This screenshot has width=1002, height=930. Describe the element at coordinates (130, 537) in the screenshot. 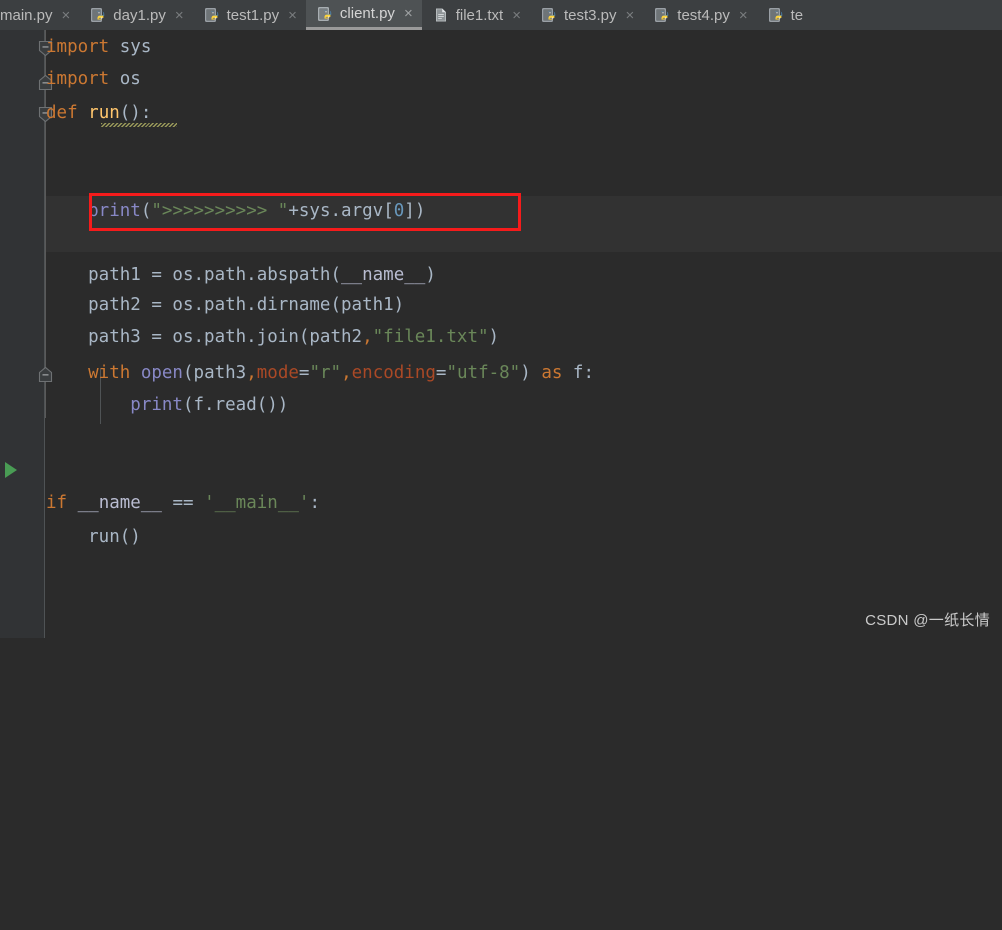

I see `token-punctuation: ()` at that location.